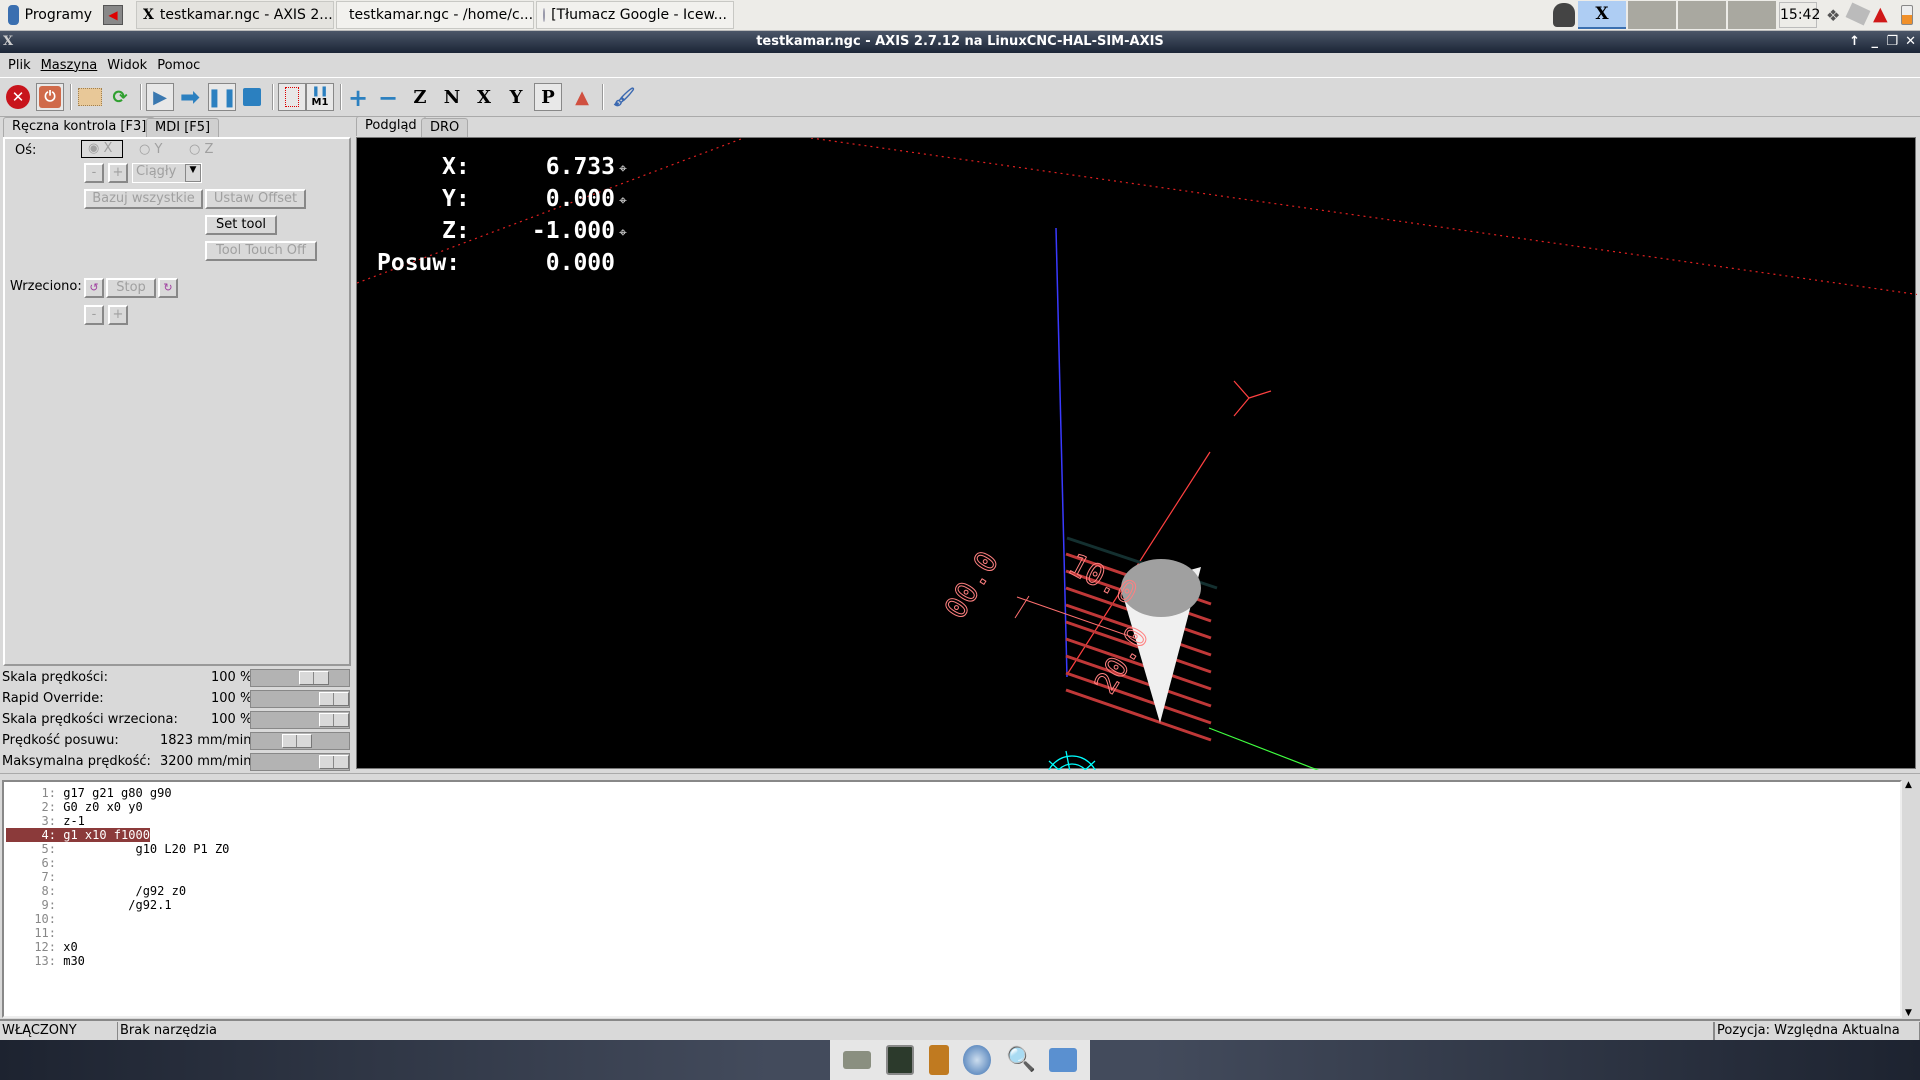 The width and height of the screenshot is (1920, 1080). What do you see at coordinates (127, 65) in the screenshot?
I see `menu-widok: Widok` at bounding box center [127, 65].